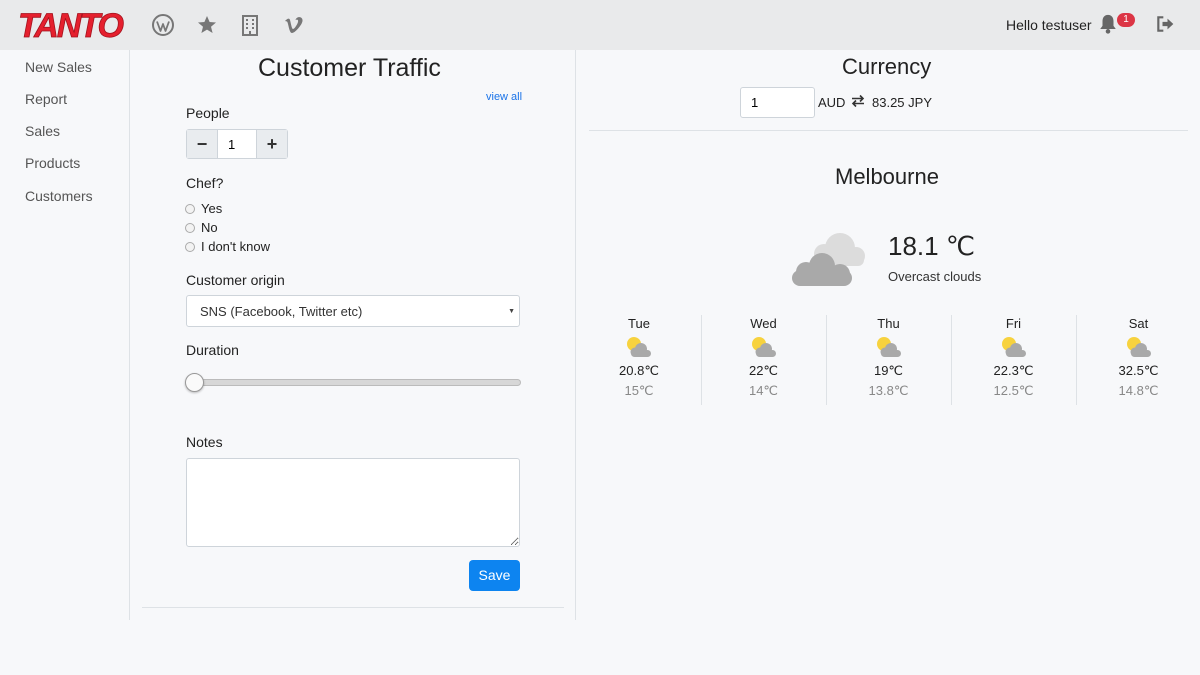 This screenshot has height=675, width=1200. I want to click on radio-label: Yes, so click(212, 208).